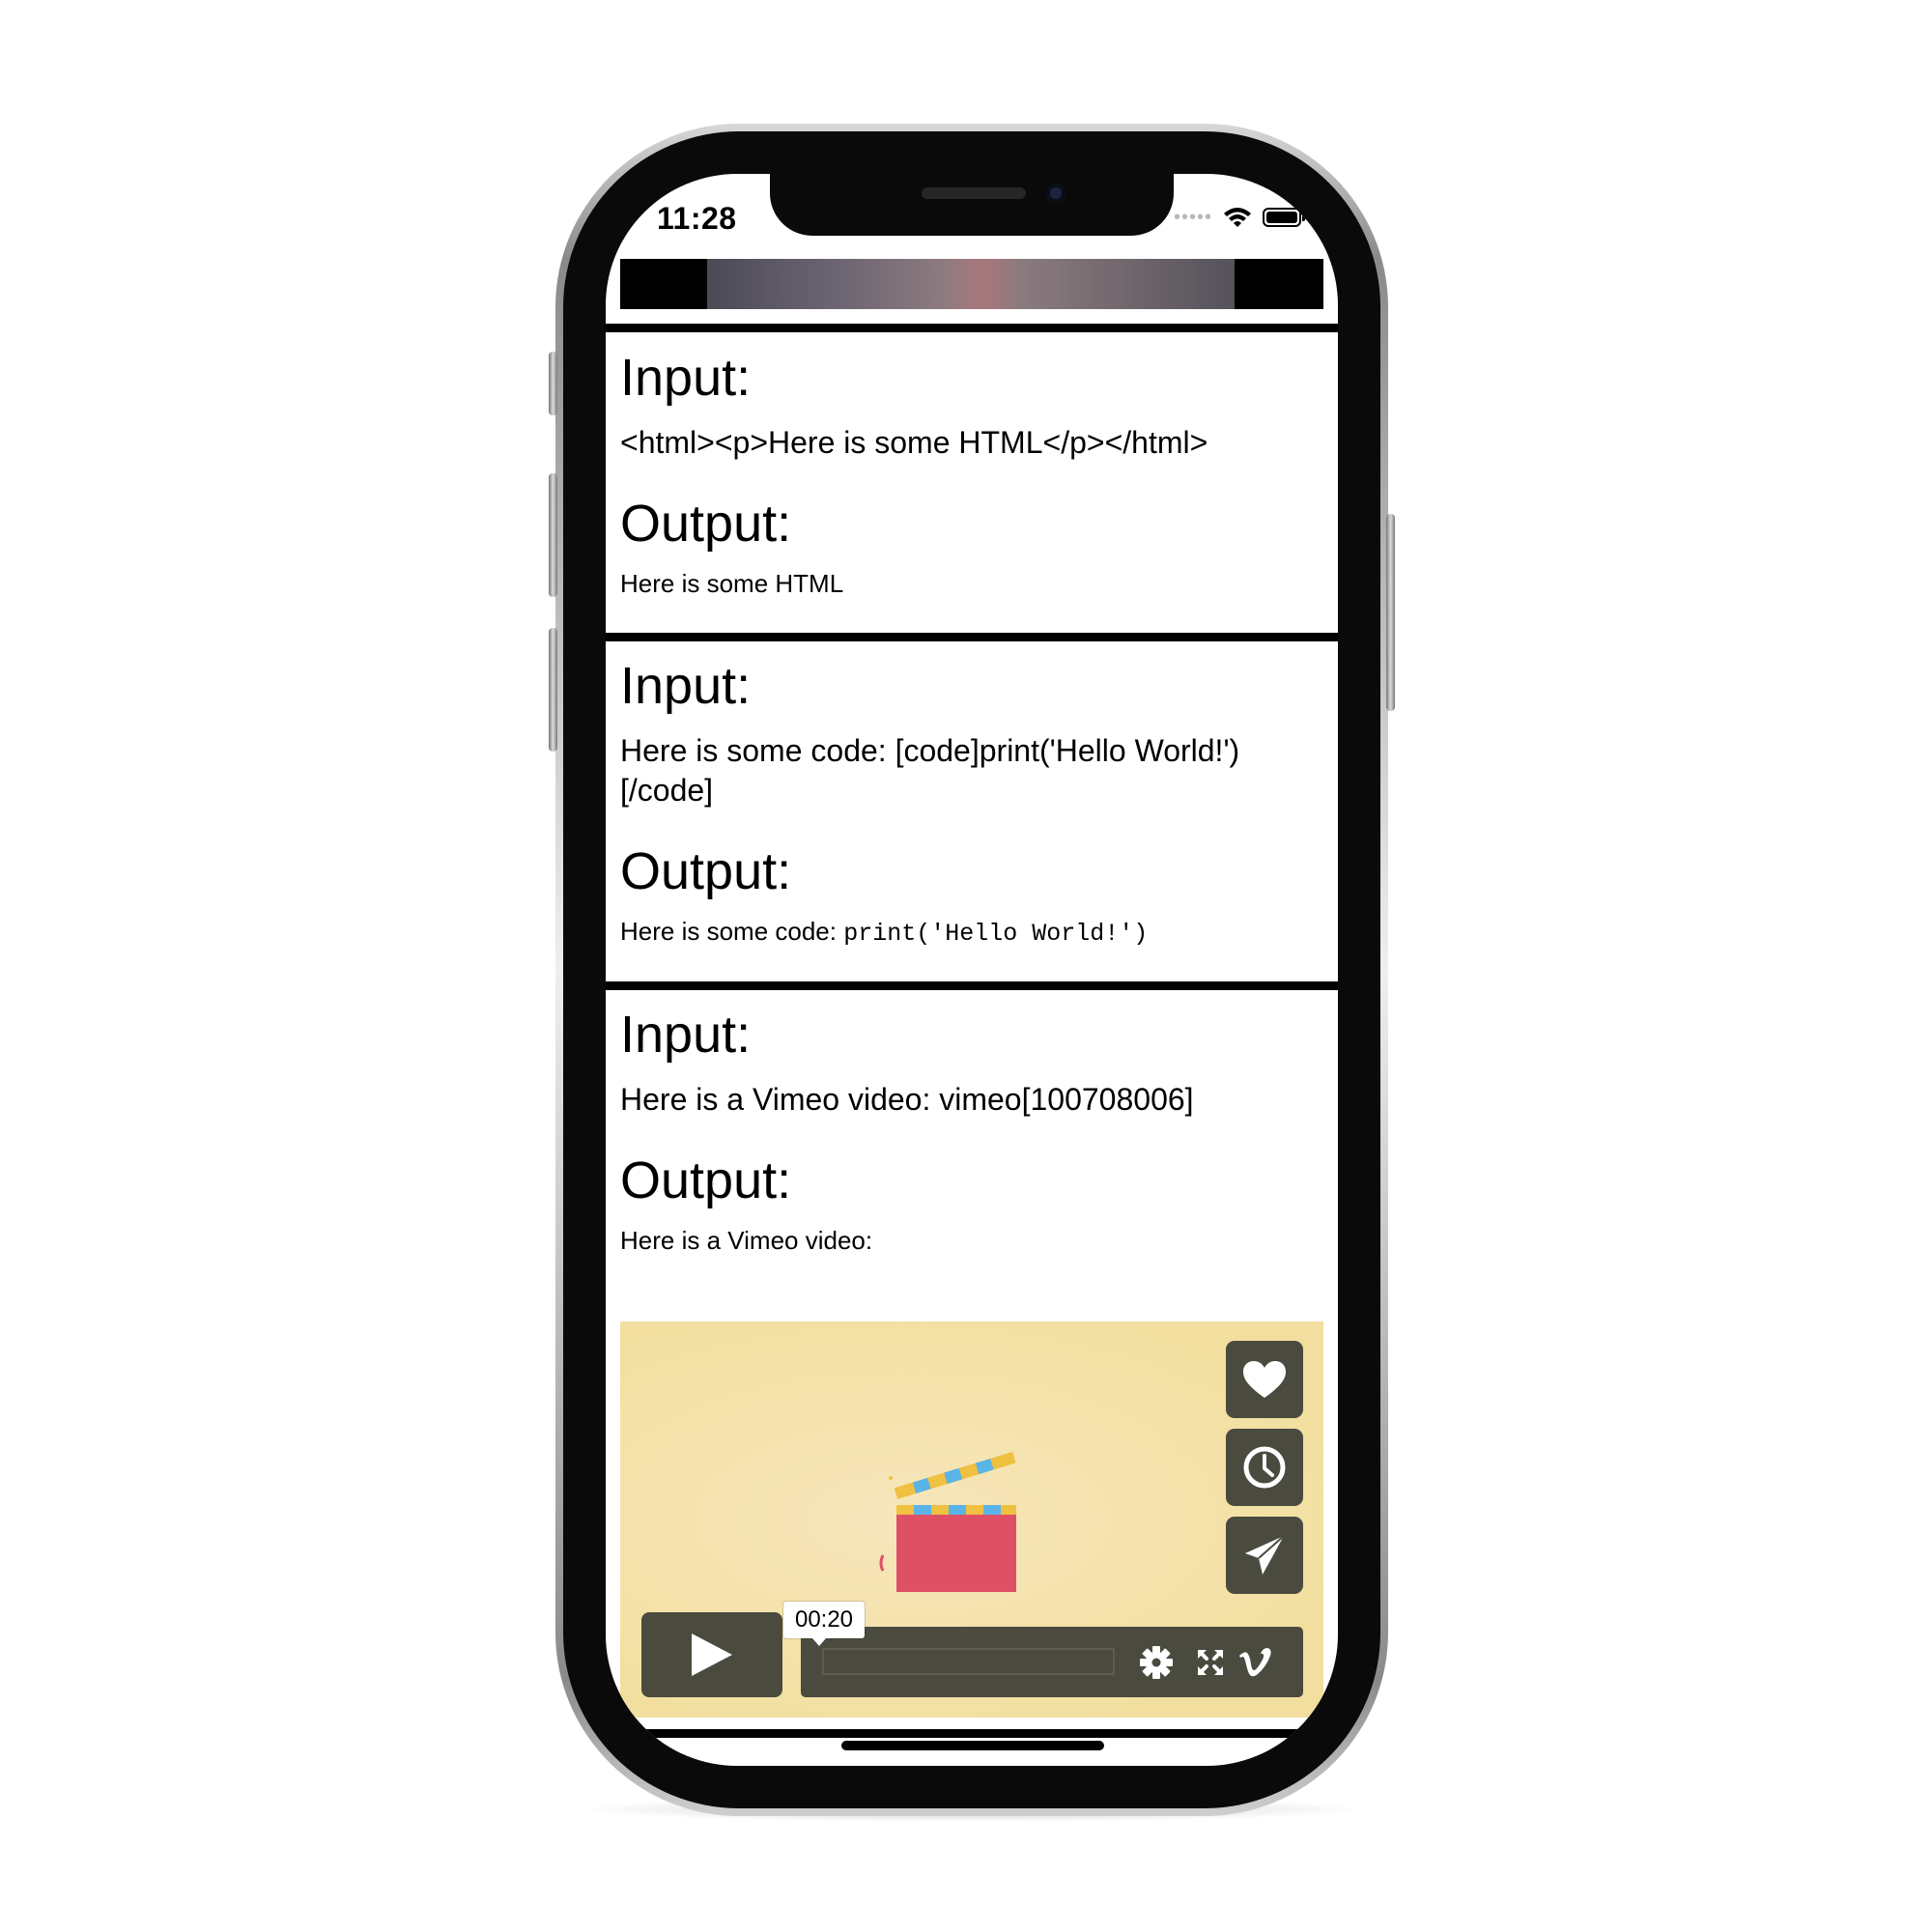 The image size is (1932, 1932). I want to click on mute-switch, so click(553, 383).